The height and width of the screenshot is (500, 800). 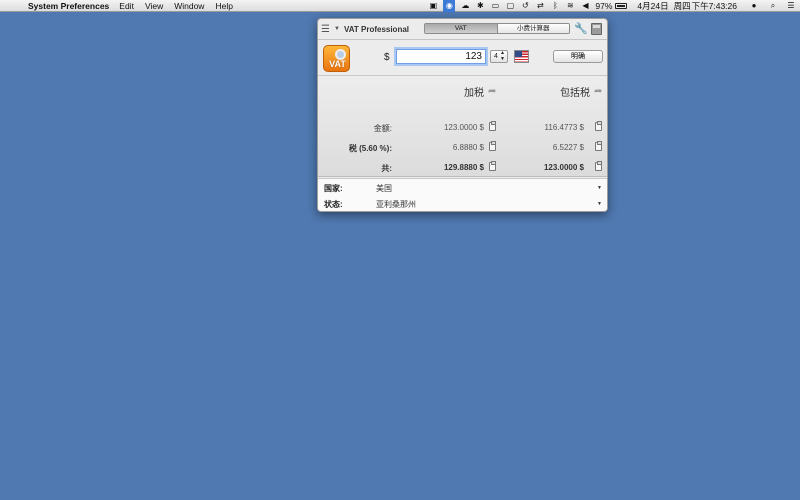 I want to click on user-icon: ●, so click(x=754, y=5).